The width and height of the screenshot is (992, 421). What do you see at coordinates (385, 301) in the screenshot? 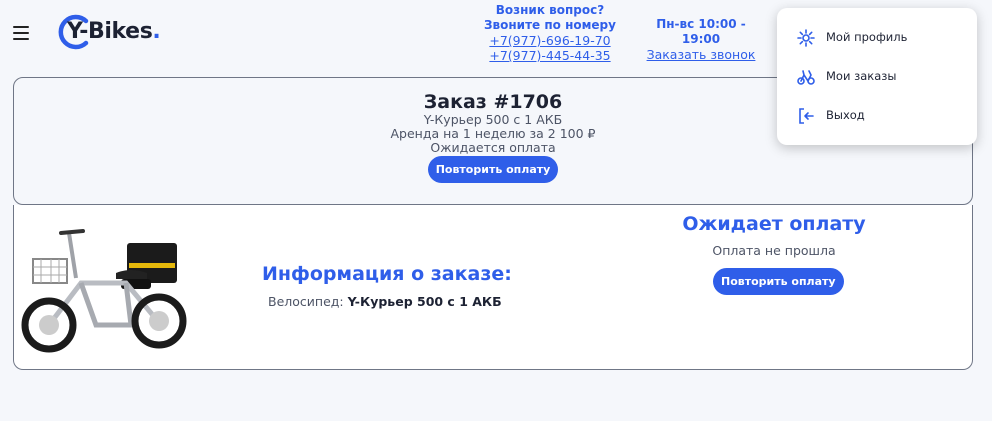
I see `order-bike-info: Велосипед: Y-Курьер 500 с 1 АКБ` at bounding box center [385, 301].